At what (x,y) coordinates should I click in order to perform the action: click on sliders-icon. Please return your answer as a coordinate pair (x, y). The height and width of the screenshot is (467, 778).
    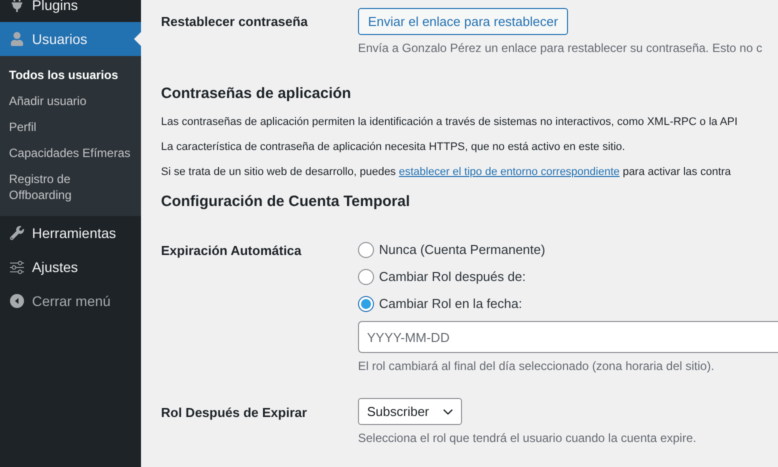
    Looking at the image, I should click on (17, 267).